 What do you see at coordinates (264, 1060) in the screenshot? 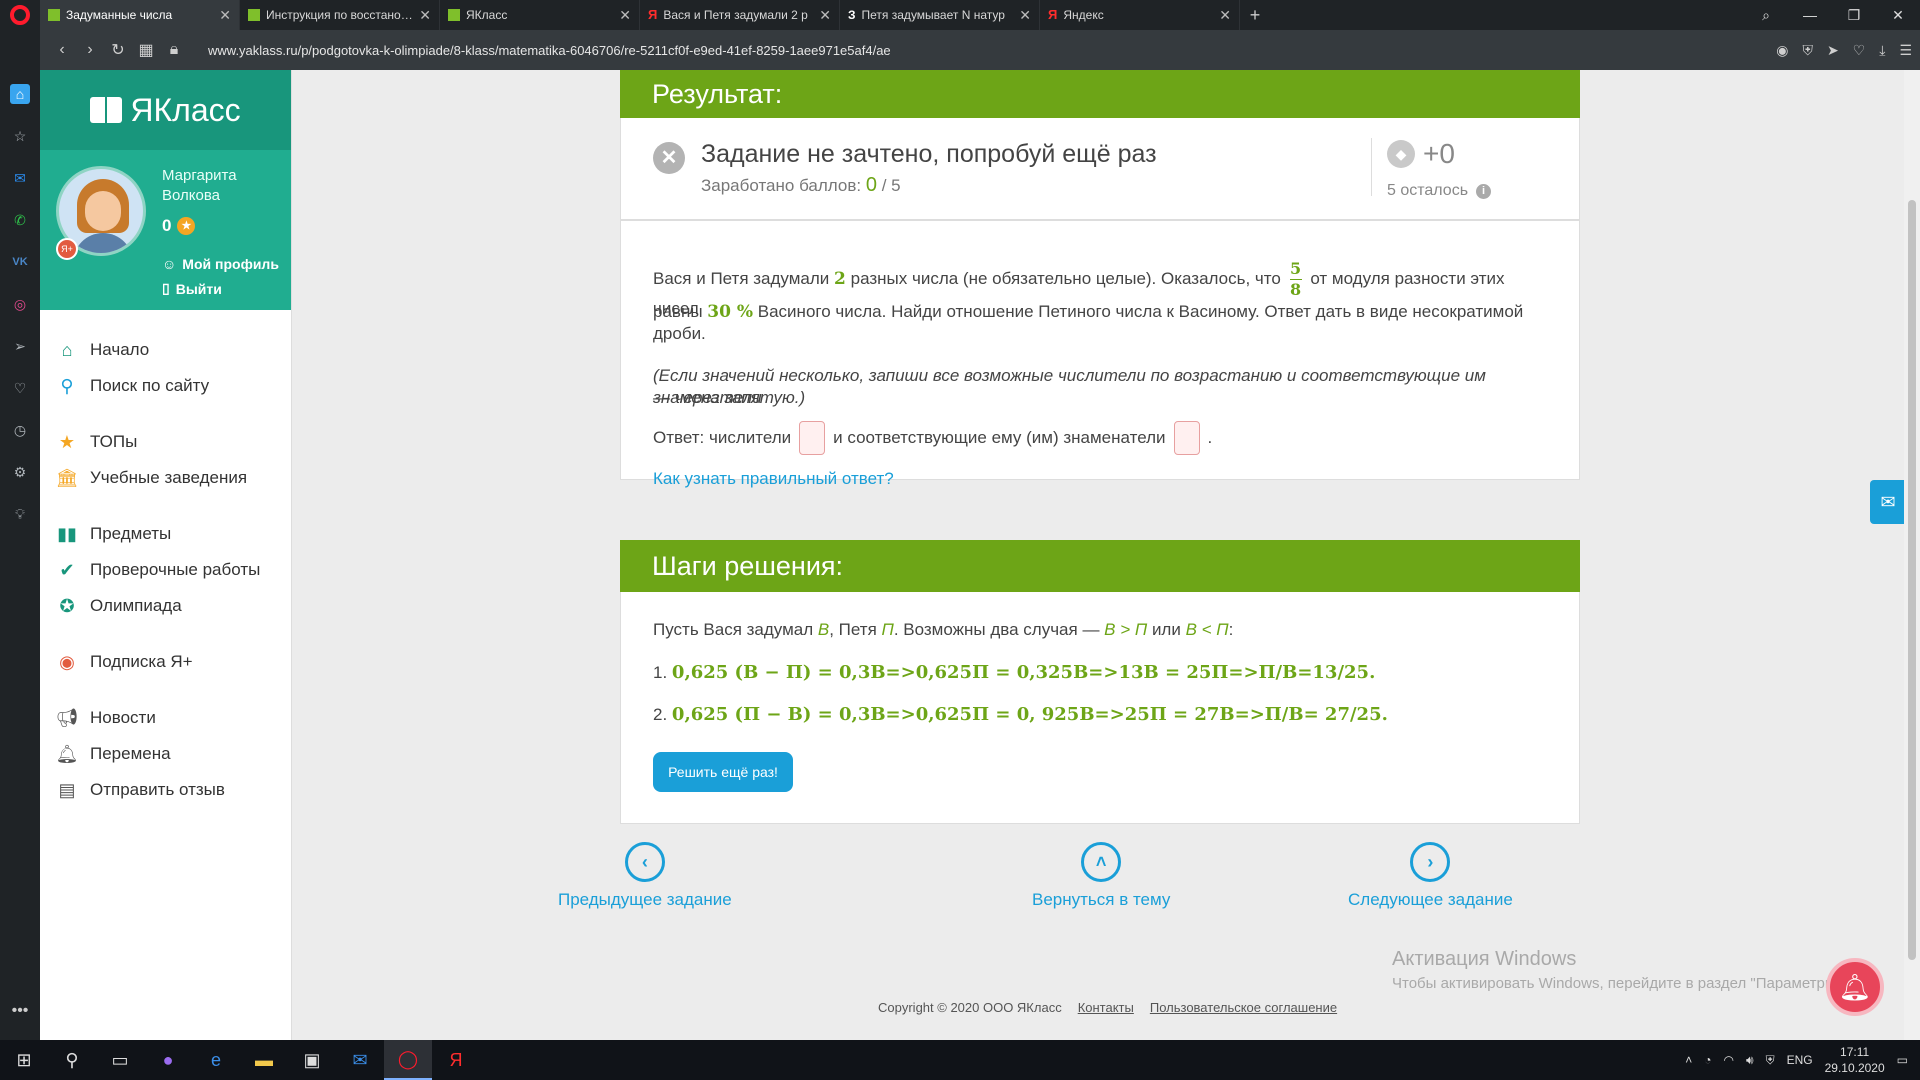
I see `file-explorer-icon: ▬` at bounding box center [264, 1060].